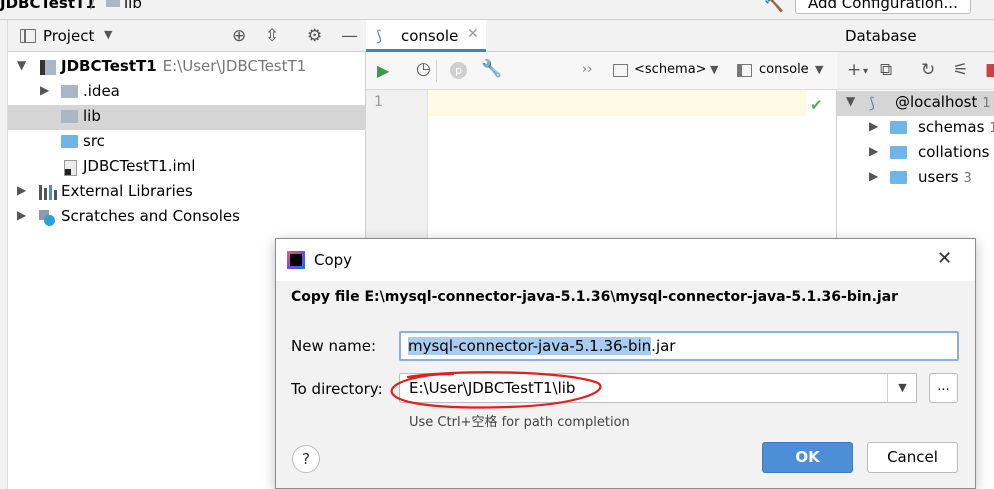  I want to click on locate-icon: ⊕, so click(239, 36).